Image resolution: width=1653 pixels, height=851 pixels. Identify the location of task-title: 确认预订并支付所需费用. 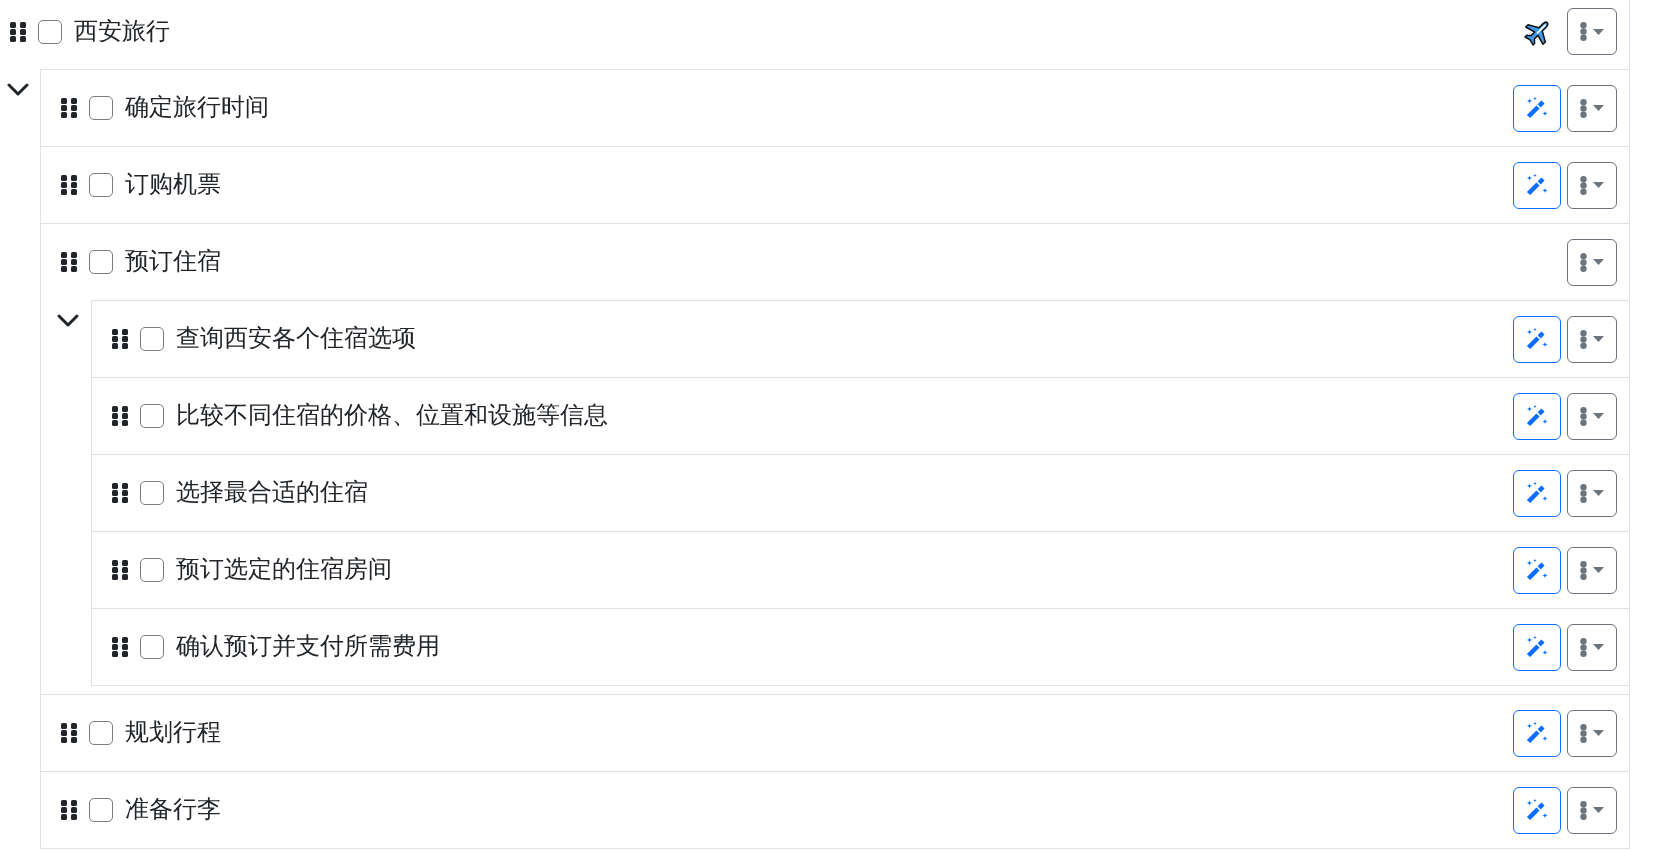
(308, 647).